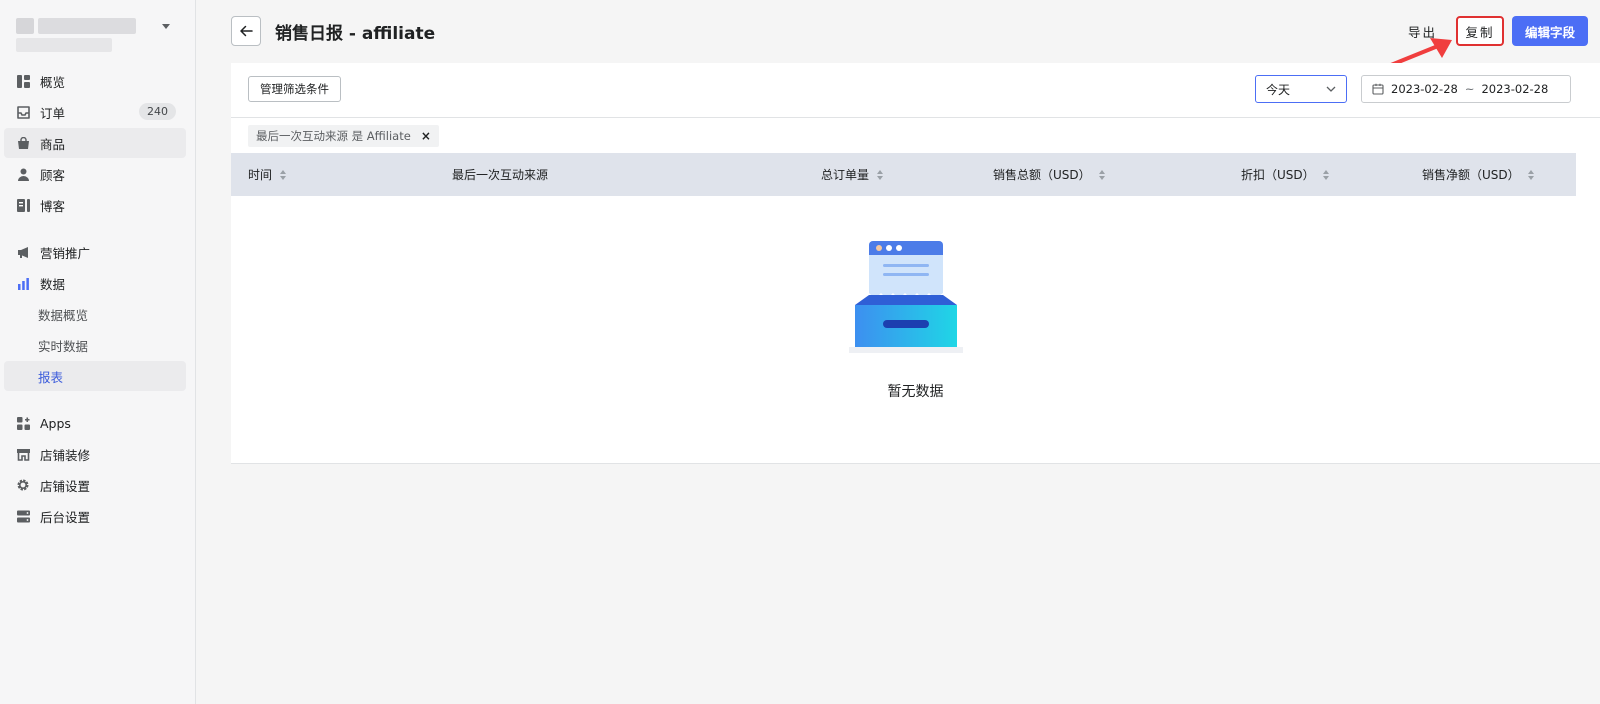 The width and height of the screenshot is (1600, 704). I want to click on edit-fields-button: 编辑字段, so click(1550, 31).